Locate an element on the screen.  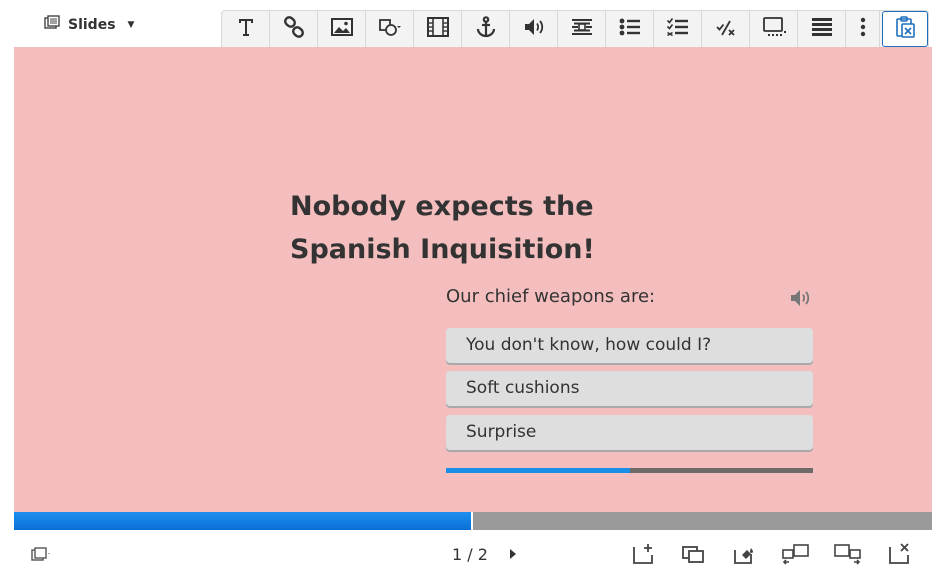
slide-title-line-2: Spanish Inquisition! is located at coordinates (442, 249).